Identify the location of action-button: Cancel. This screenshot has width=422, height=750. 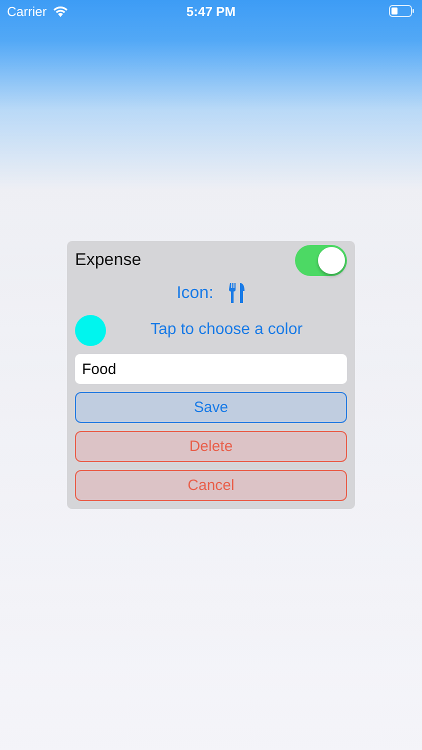
(211, 485).